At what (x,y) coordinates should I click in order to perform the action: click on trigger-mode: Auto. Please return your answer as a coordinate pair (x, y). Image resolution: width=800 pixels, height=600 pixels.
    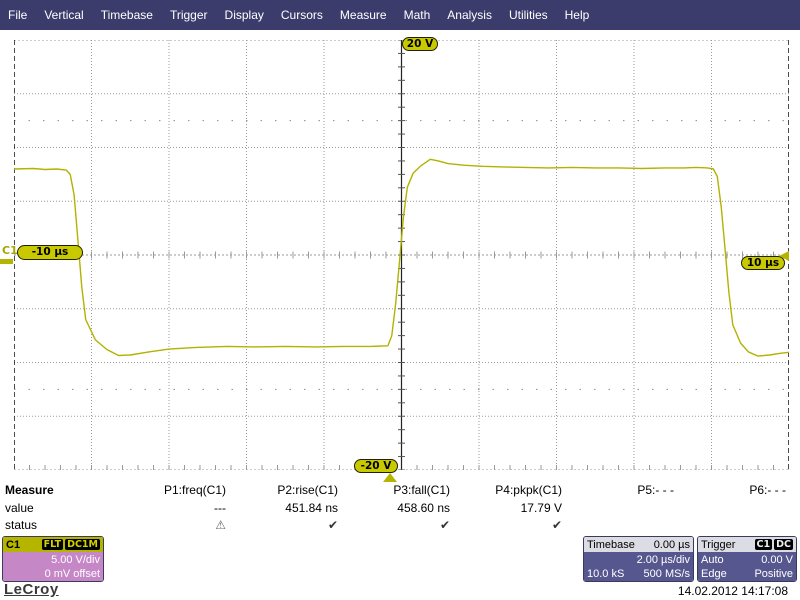
    Looking at the image, I should click on (712, 560).